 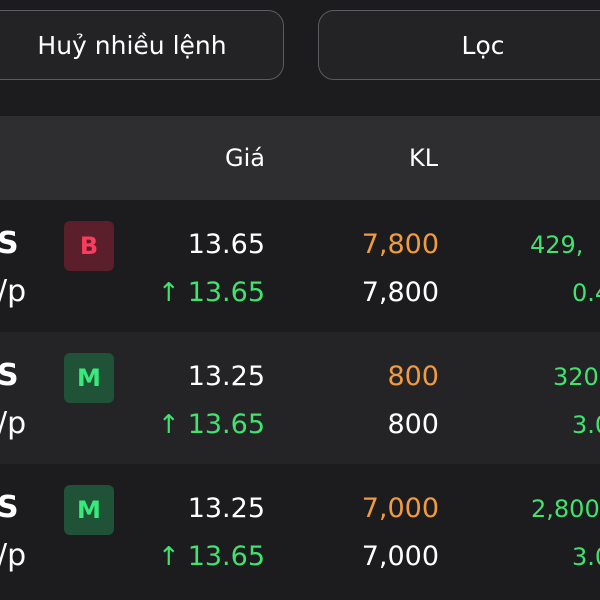 What do you see at coordinates (300, 158) in the screenshot?
I see `table-header: Giá KL` at bounding box center [300, 158].